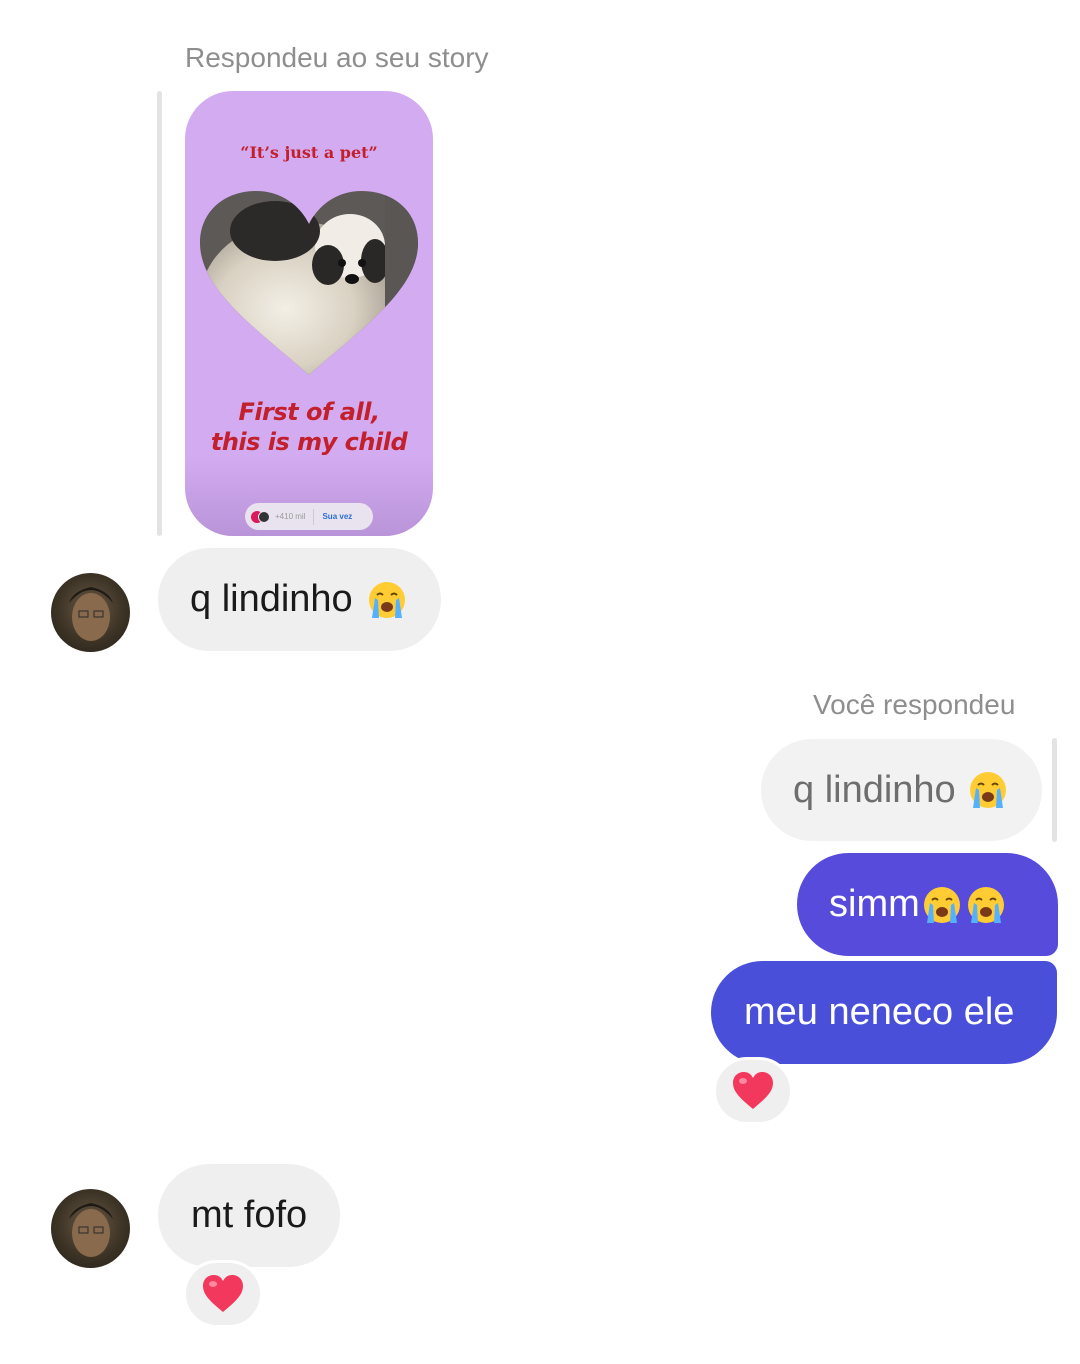 This screenshot has height=1364, width=1080. What do you see at coordinates (309, 283) in the screenshot?
I see `dog-photo-heart` at bounding box center [309, 283].